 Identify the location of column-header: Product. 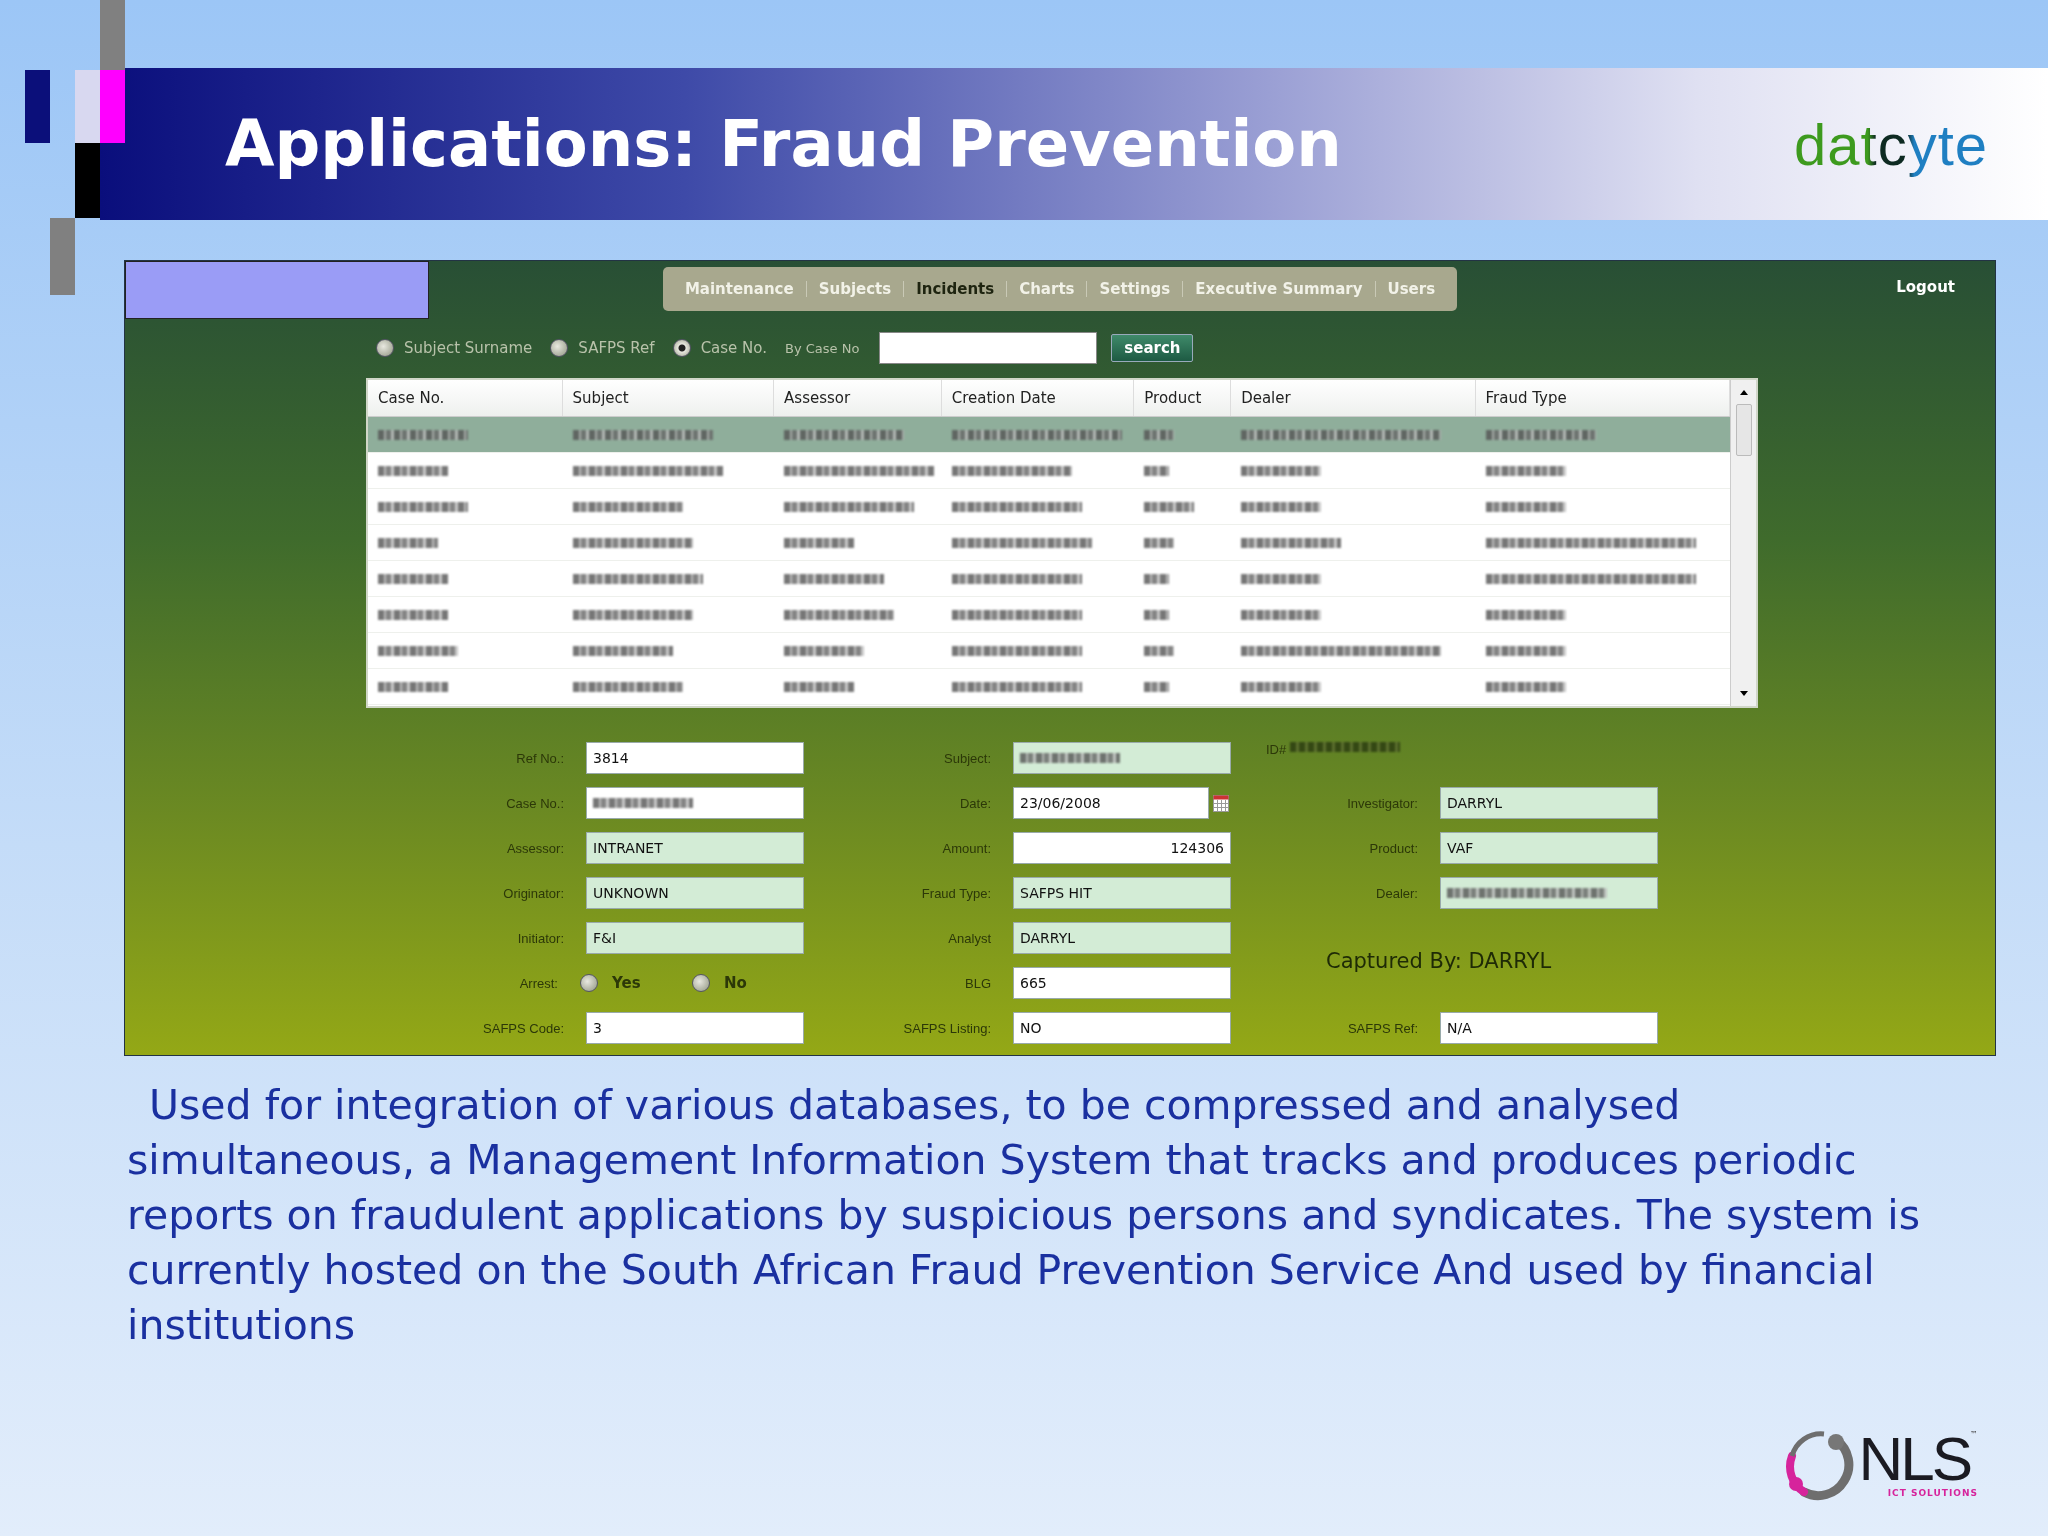
(1183, 398).